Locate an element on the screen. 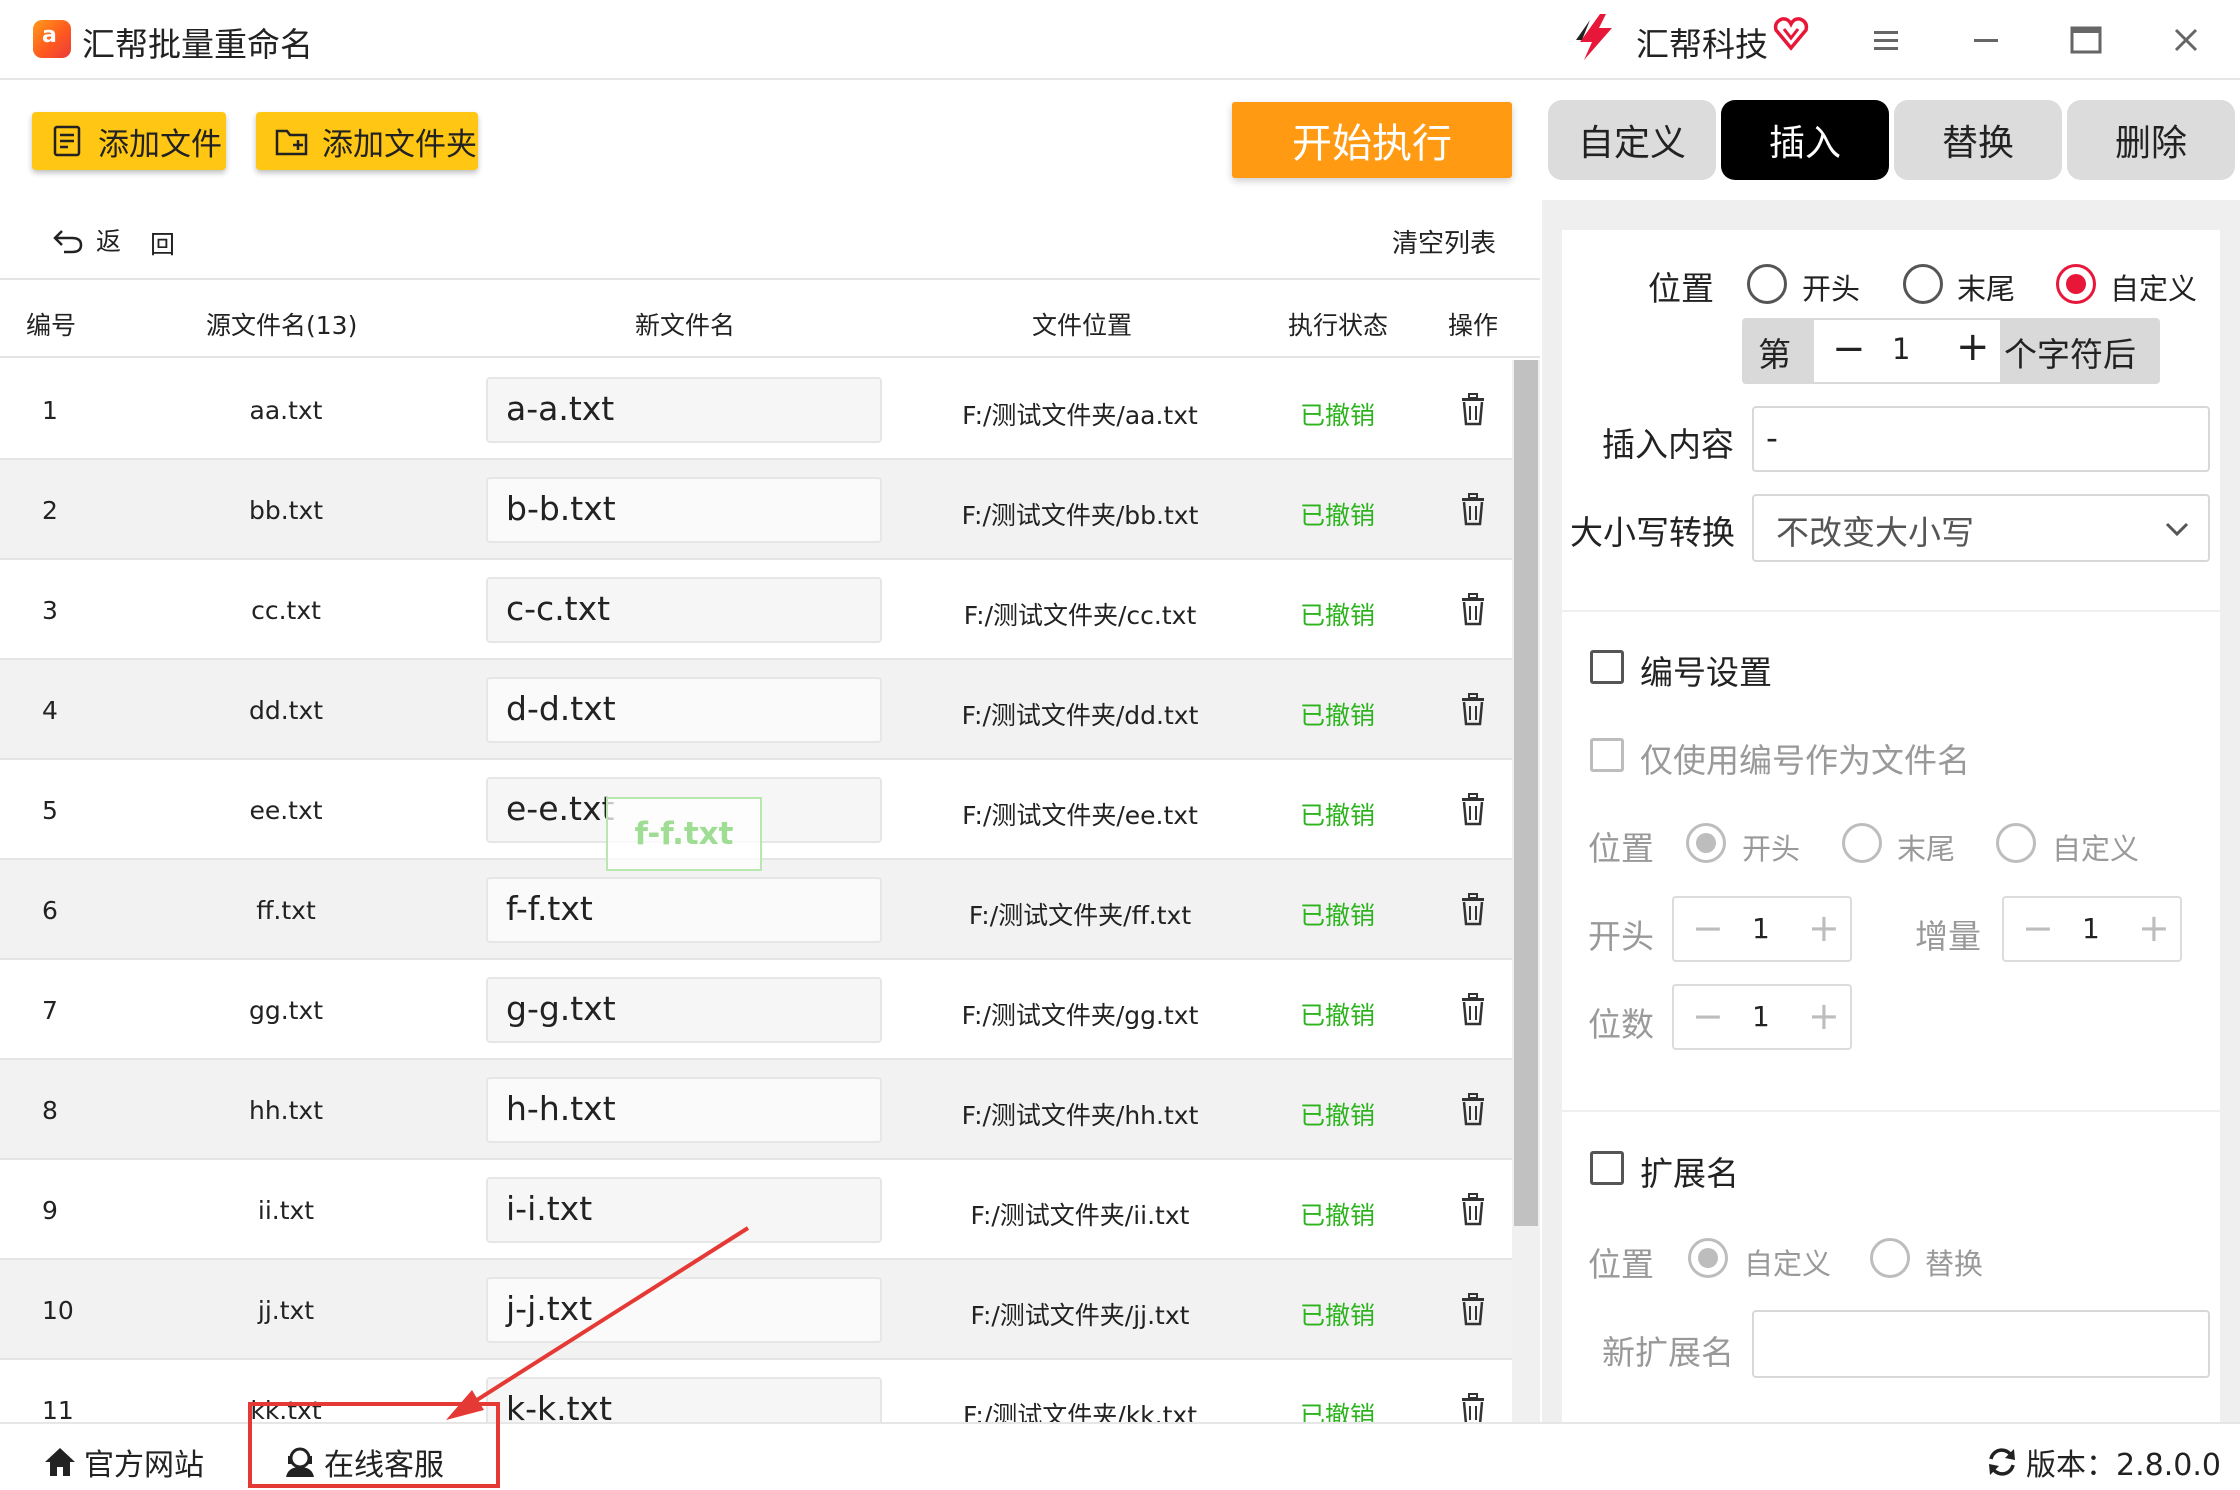 The width and height of the screenshot is (2240, 1490). step-value: 1 is located at coordinates (2091, 928).